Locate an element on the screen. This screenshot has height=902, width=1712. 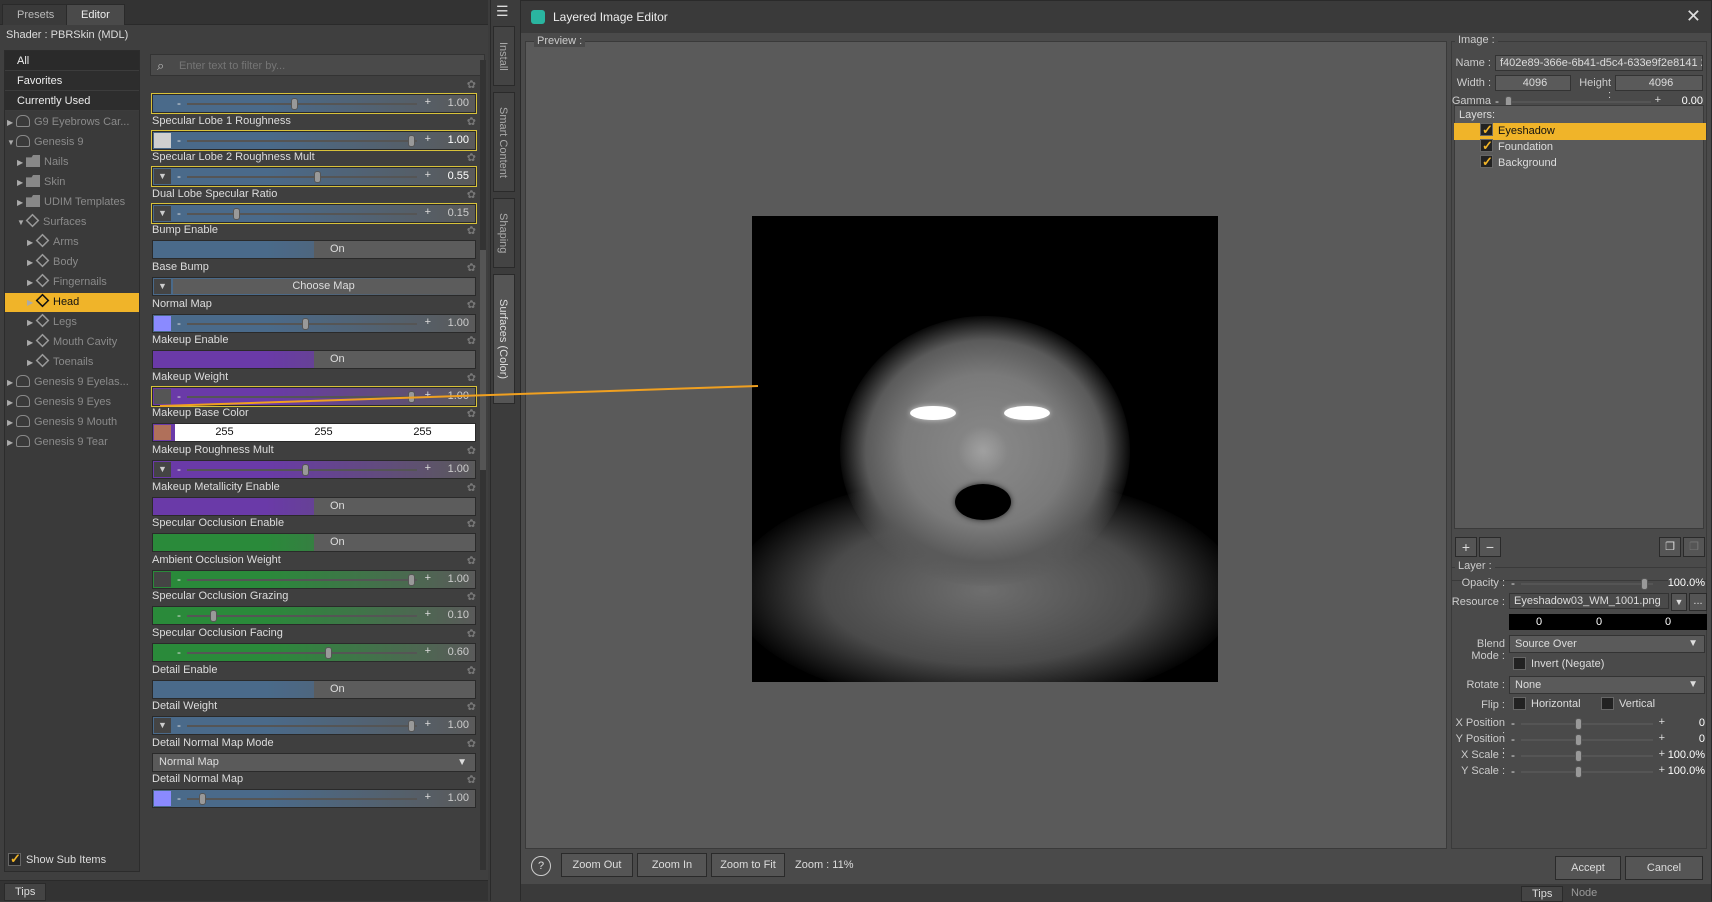
tab-editor: Editor is located at coordinates (95, 14).